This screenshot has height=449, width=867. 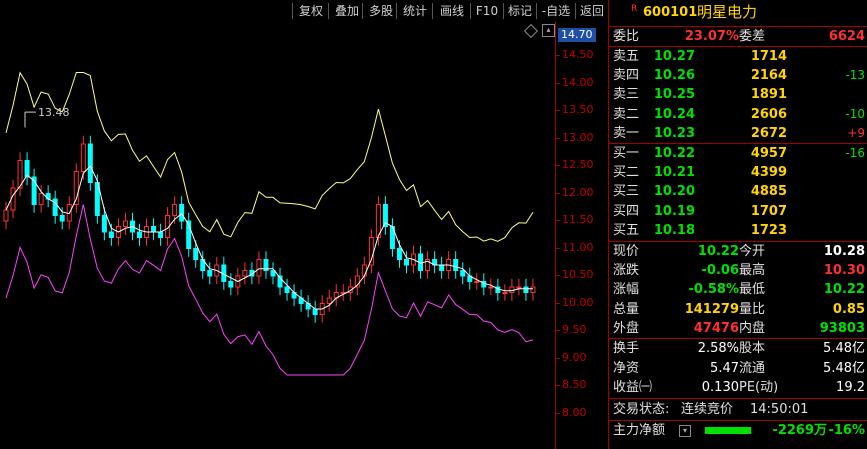 I want to click on ask-row: 卖五 10.27 1714, so click(x=738, y=56).